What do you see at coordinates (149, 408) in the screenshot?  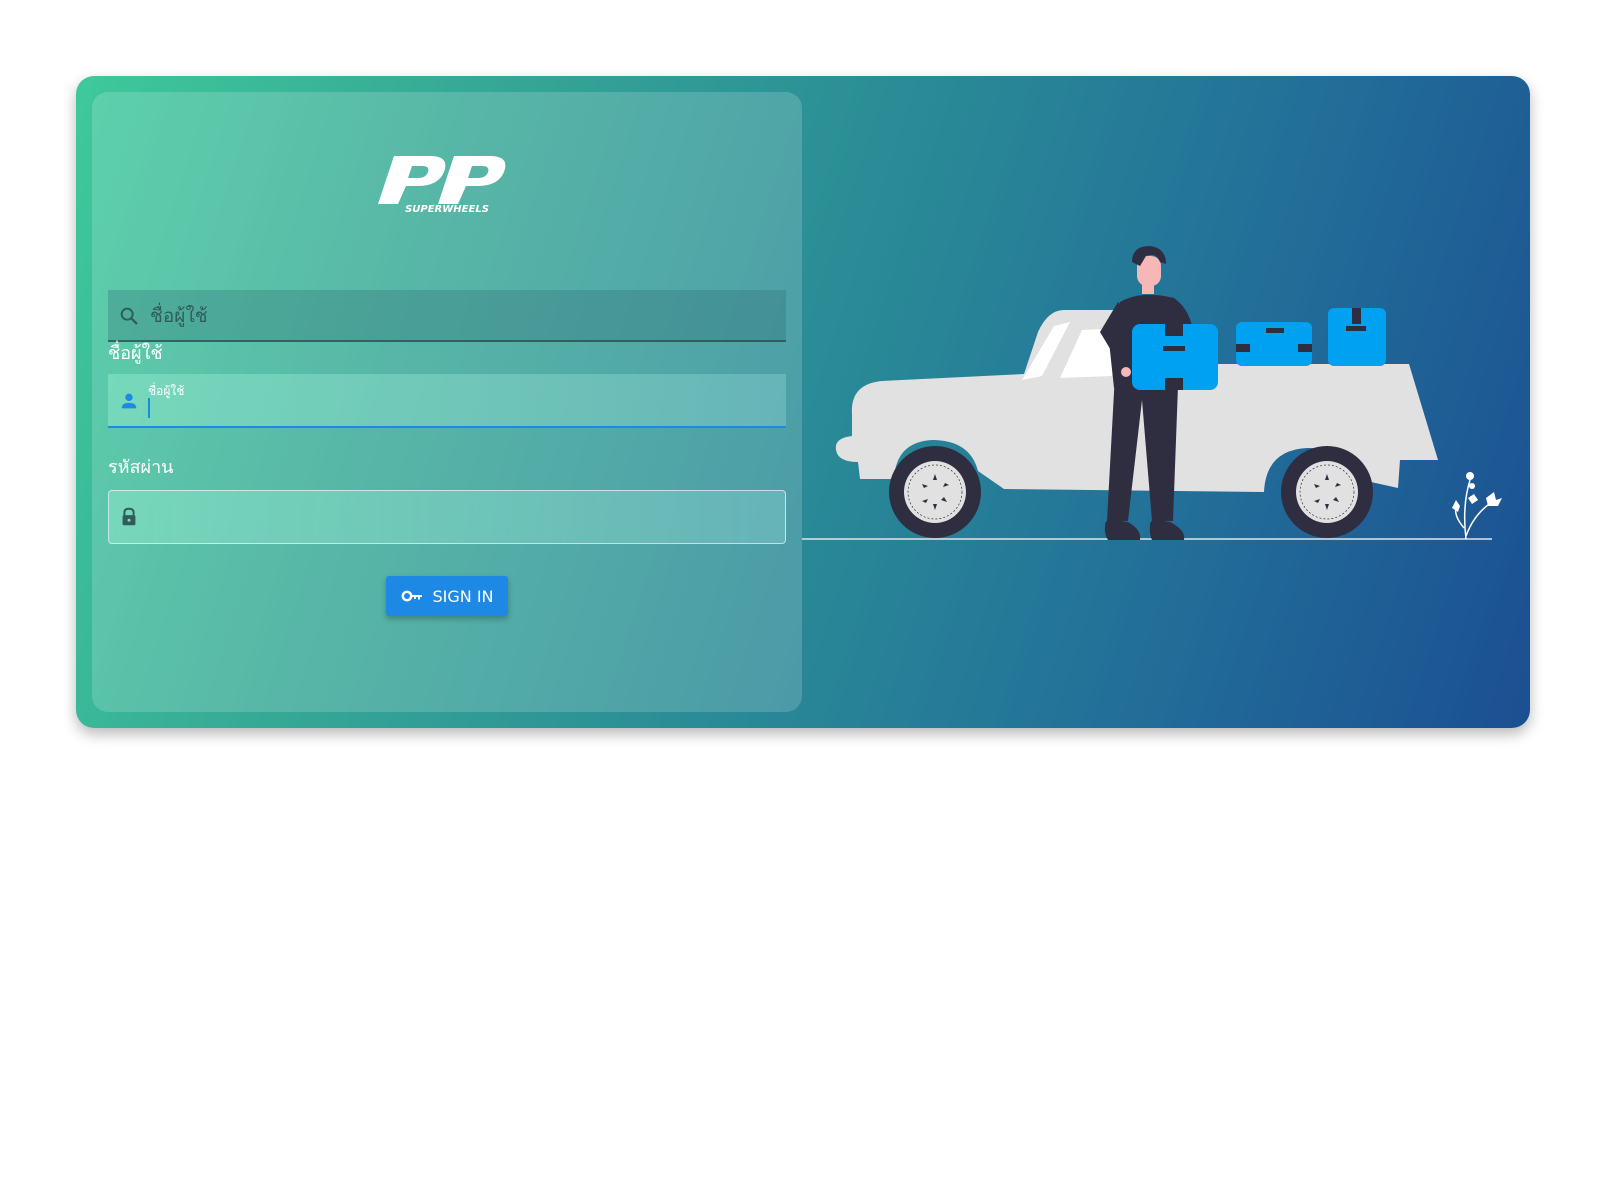 I see `text-caret` at bounding box center [149, 408].